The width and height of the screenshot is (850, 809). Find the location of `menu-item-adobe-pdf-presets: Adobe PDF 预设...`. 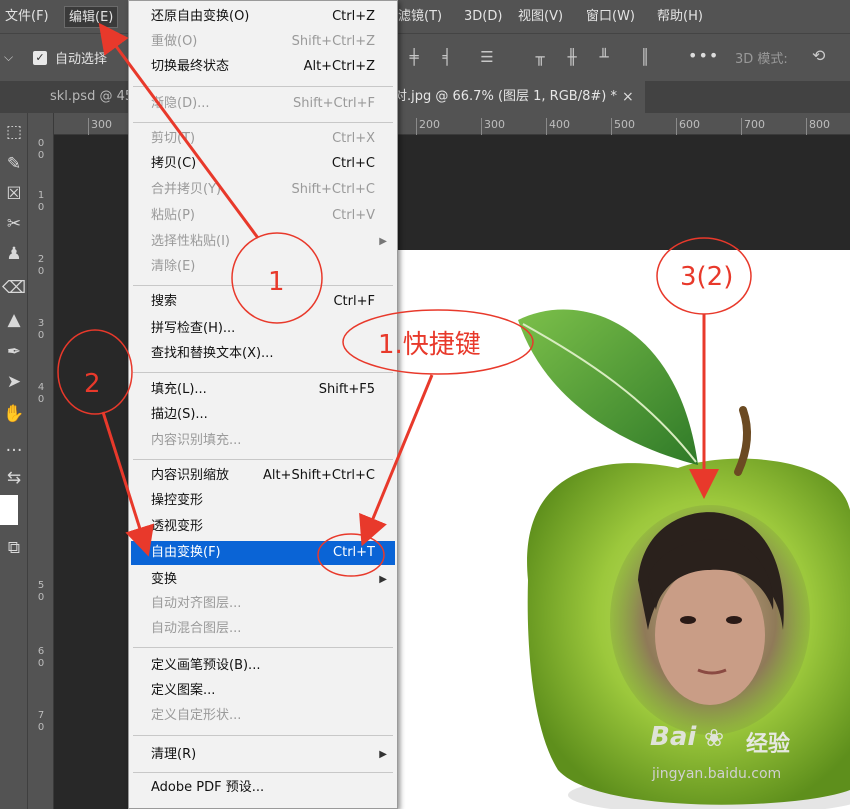

menu-item-adobe-pdf-presets: Adobe PDF 预设... is located at coordinates (263, 788).